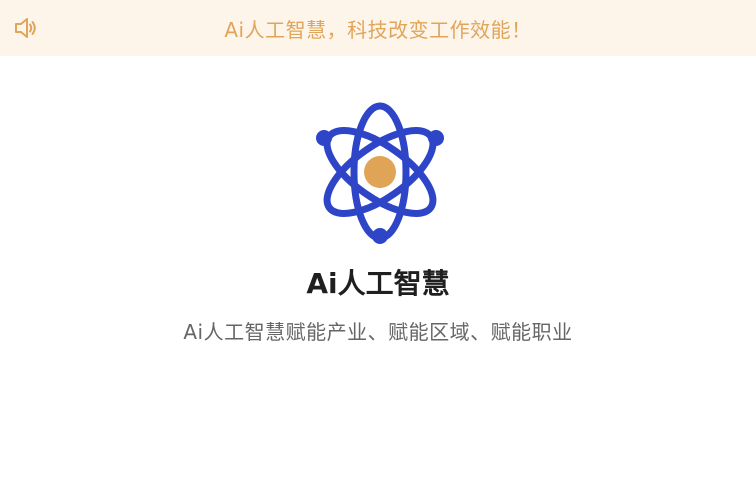  Describe the element at coordinates (378, 283) in the screenshot. I see `page-title: Ai人工智慧` at that location.